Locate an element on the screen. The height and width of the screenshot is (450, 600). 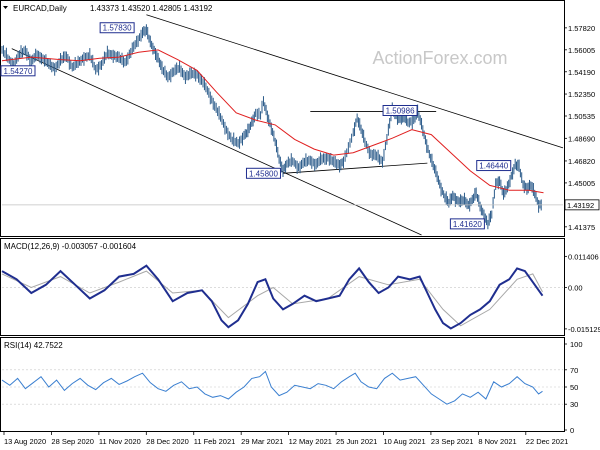
date-tick-label: 29 Mar 2021 is located at coordinates (262, 441).